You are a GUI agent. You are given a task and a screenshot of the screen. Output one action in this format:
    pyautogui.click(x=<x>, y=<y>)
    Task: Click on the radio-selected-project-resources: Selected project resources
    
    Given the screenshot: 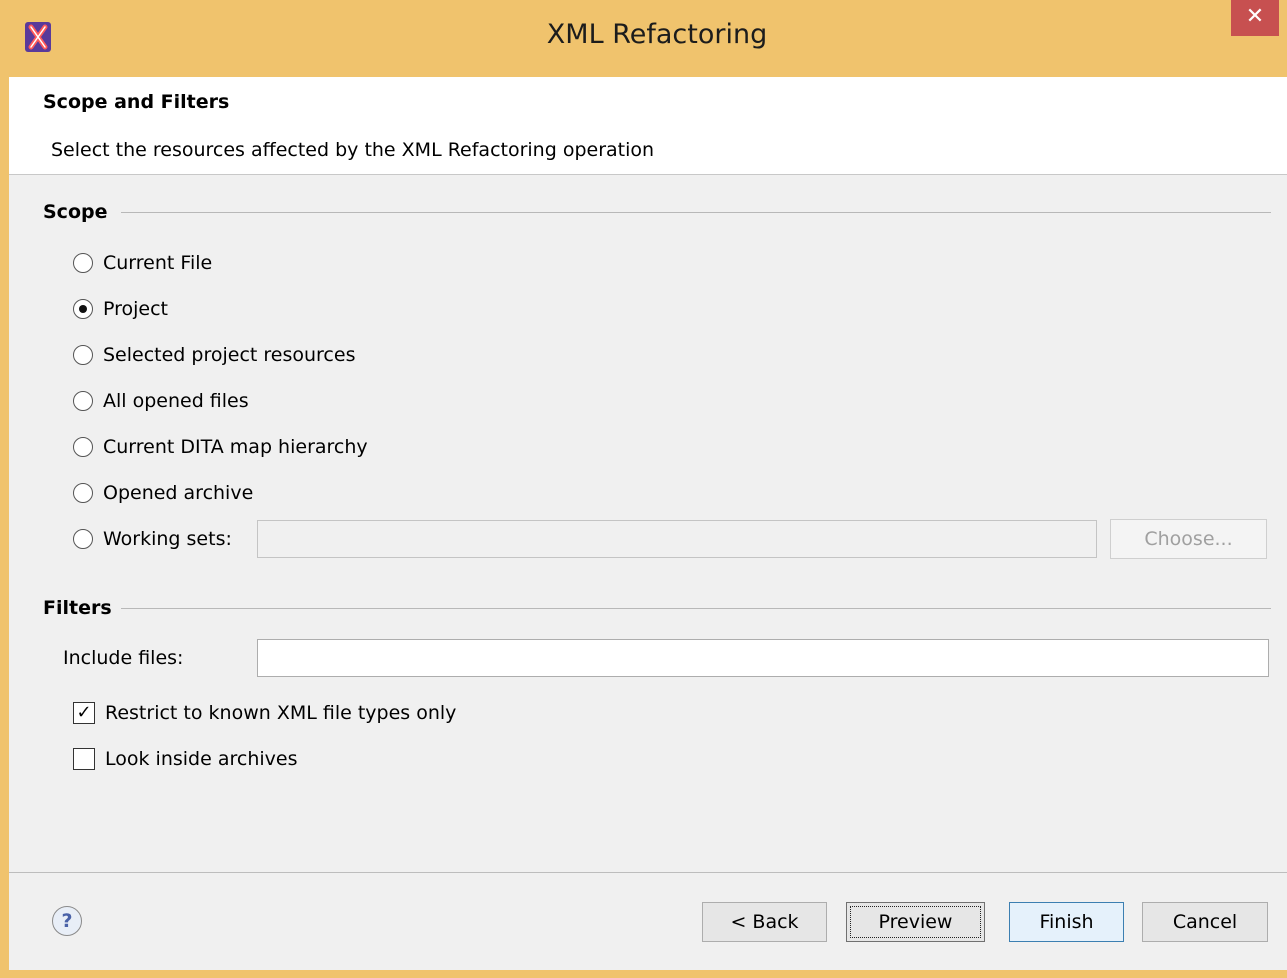 What is the action you would take?
    pyautogui.click(x=214, y=355)
    